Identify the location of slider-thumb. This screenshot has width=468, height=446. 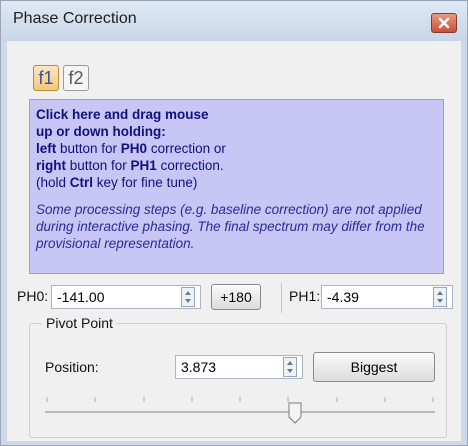
(295, 413).